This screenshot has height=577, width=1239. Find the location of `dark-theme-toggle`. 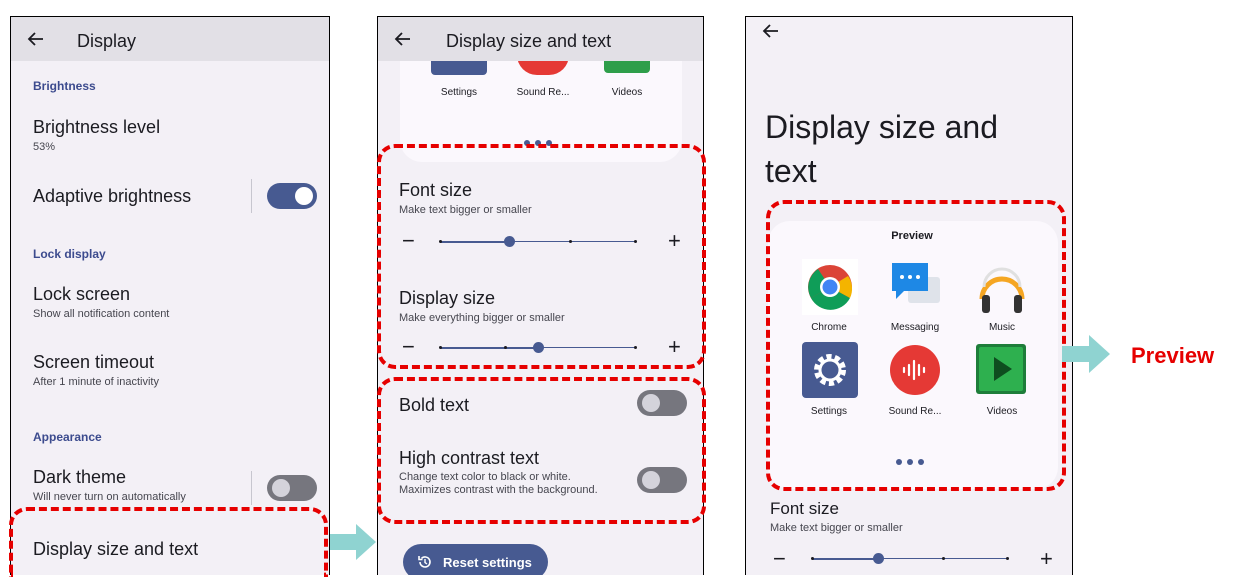

dark-theme-toggle is located at coordinates (292, 488).